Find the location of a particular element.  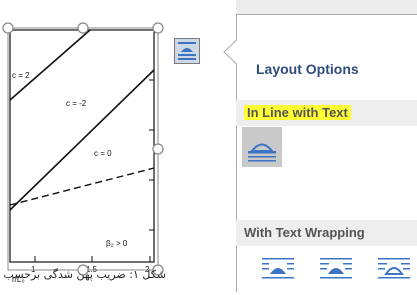

option-through is located at coordinates (395, 270).